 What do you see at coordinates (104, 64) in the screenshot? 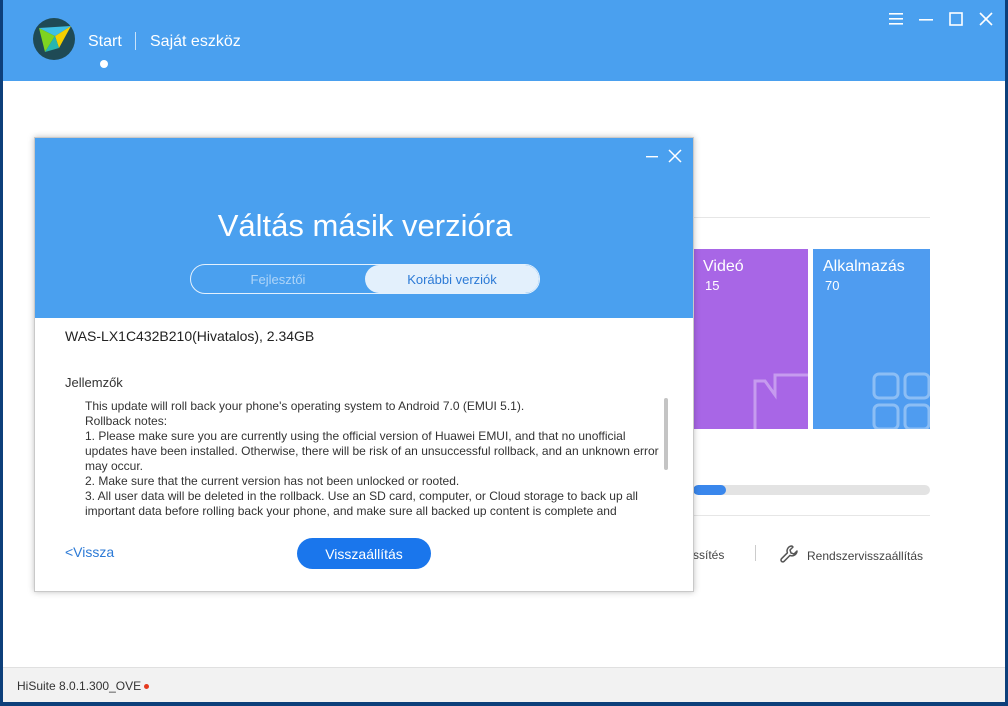
I see `active-tab-indicator` at bounding box center [104, 64].